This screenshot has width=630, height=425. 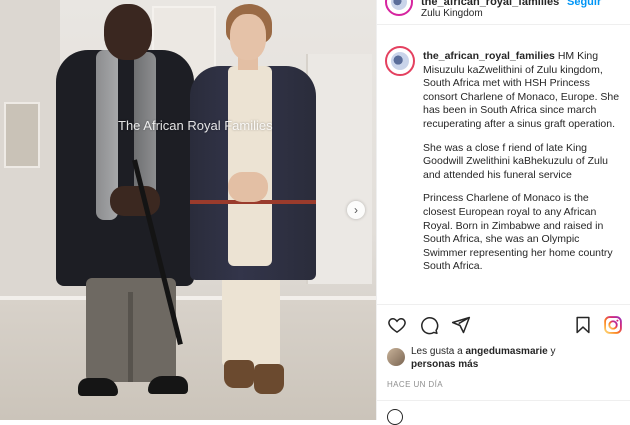 I want to click on man-coat, so click(x=125, y=168).